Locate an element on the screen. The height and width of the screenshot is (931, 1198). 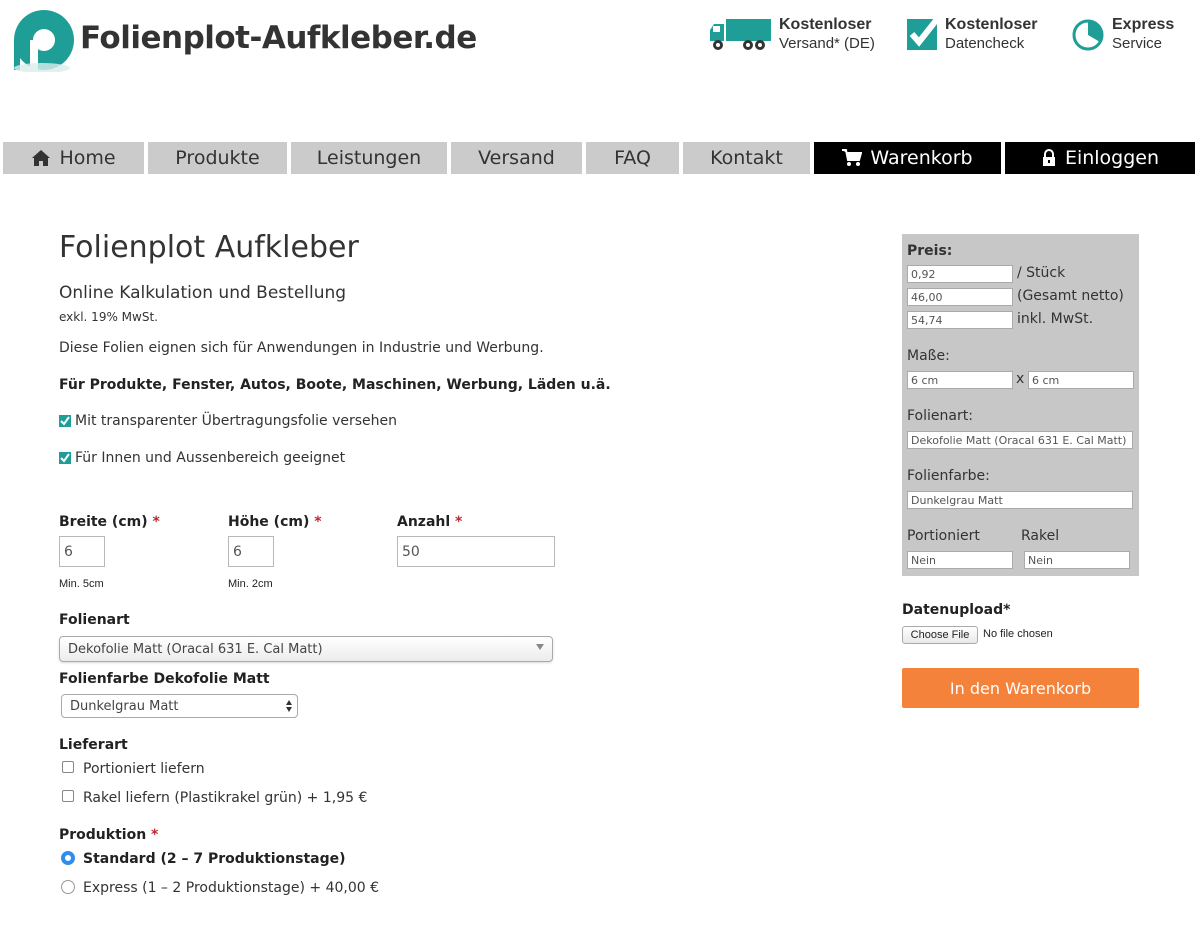
usp-bold-text: Express is located at coordinates (1143, 24).